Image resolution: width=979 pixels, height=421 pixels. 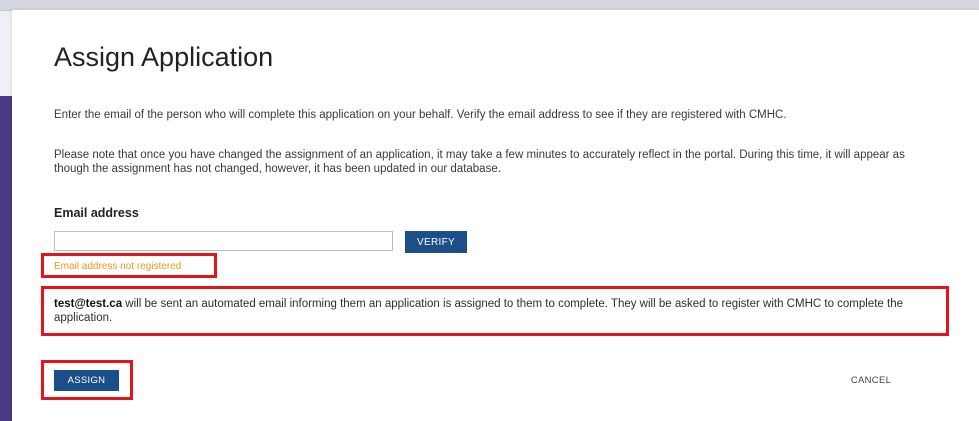 I want to click on email-address-input, so click(x=223, y=241).